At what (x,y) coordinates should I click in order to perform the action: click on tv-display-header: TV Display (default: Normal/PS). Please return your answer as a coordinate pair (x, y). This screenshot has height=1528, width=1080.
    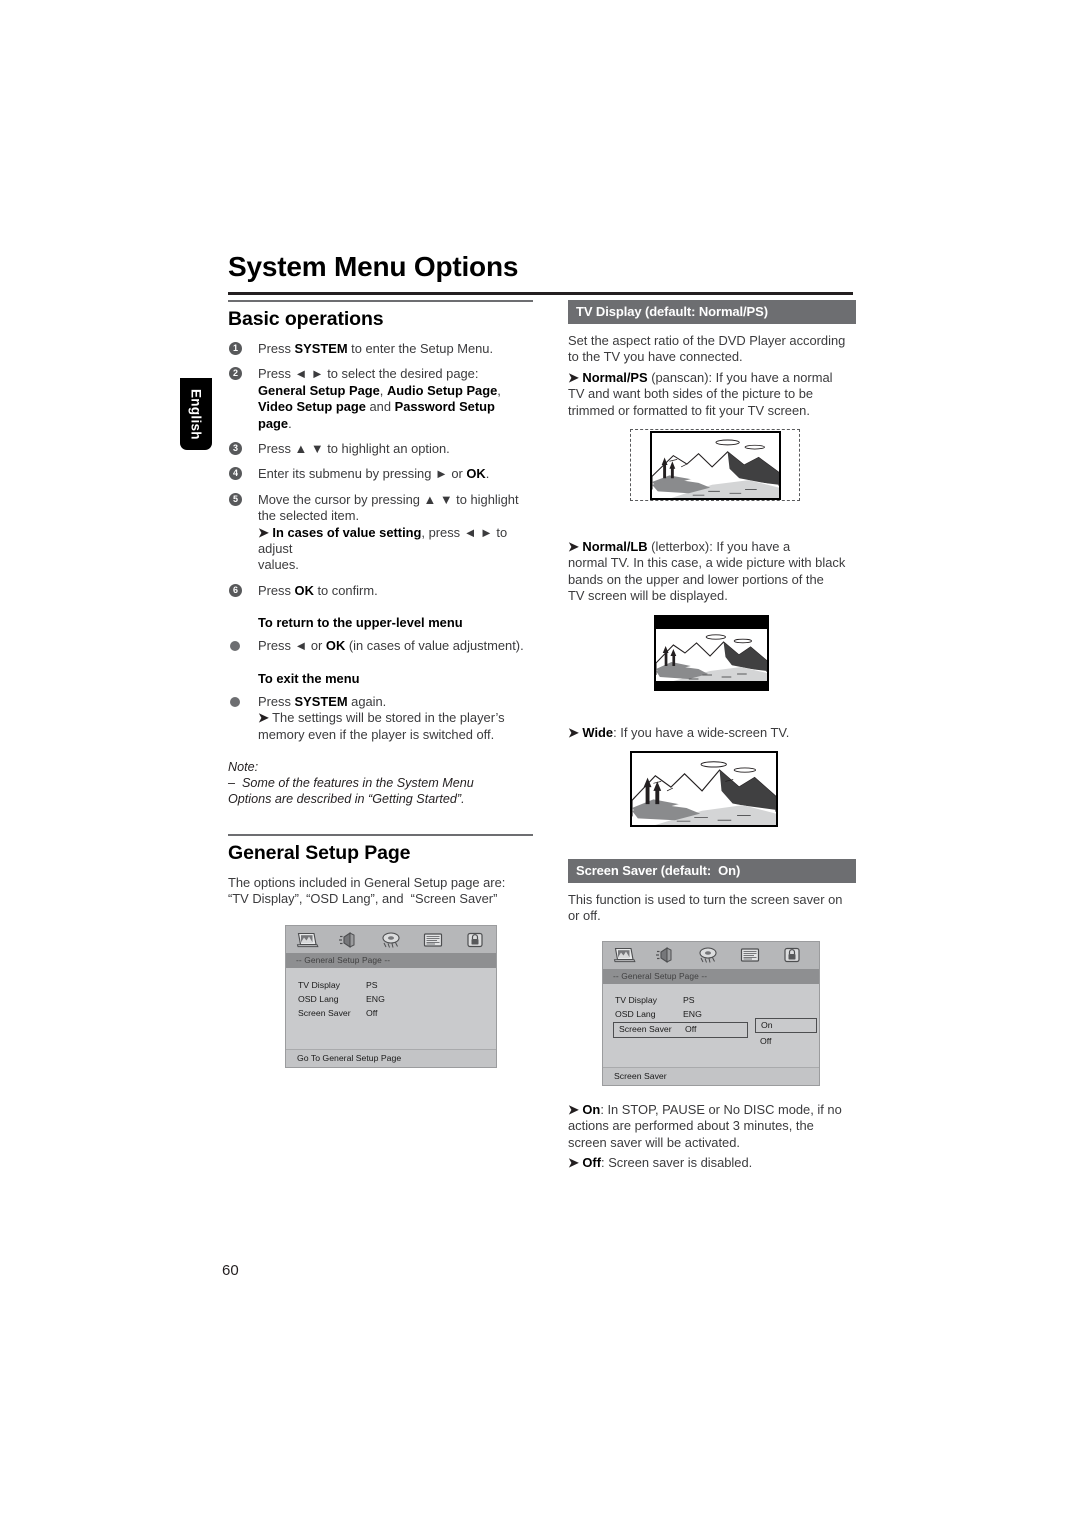
    Looking at the image, I should click on (712, 312).